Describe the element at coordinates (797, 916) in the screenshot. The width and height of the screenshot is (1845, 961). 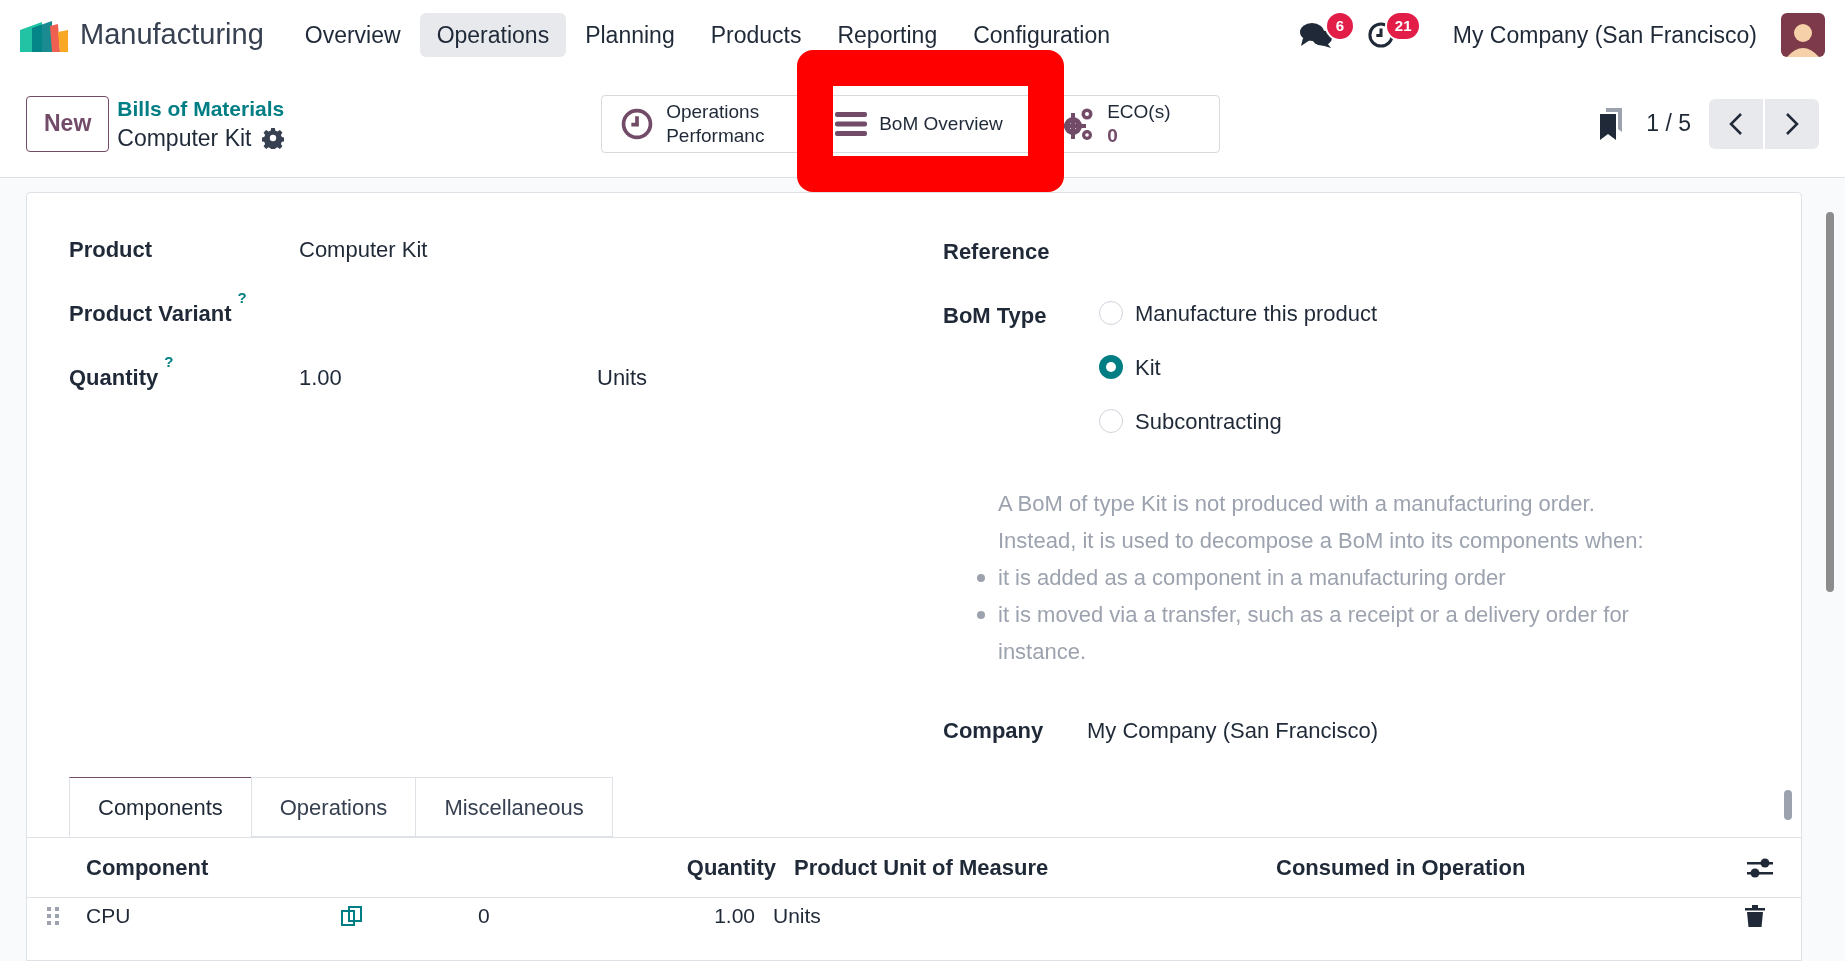
I see `table-cell-text: Units` at that location.